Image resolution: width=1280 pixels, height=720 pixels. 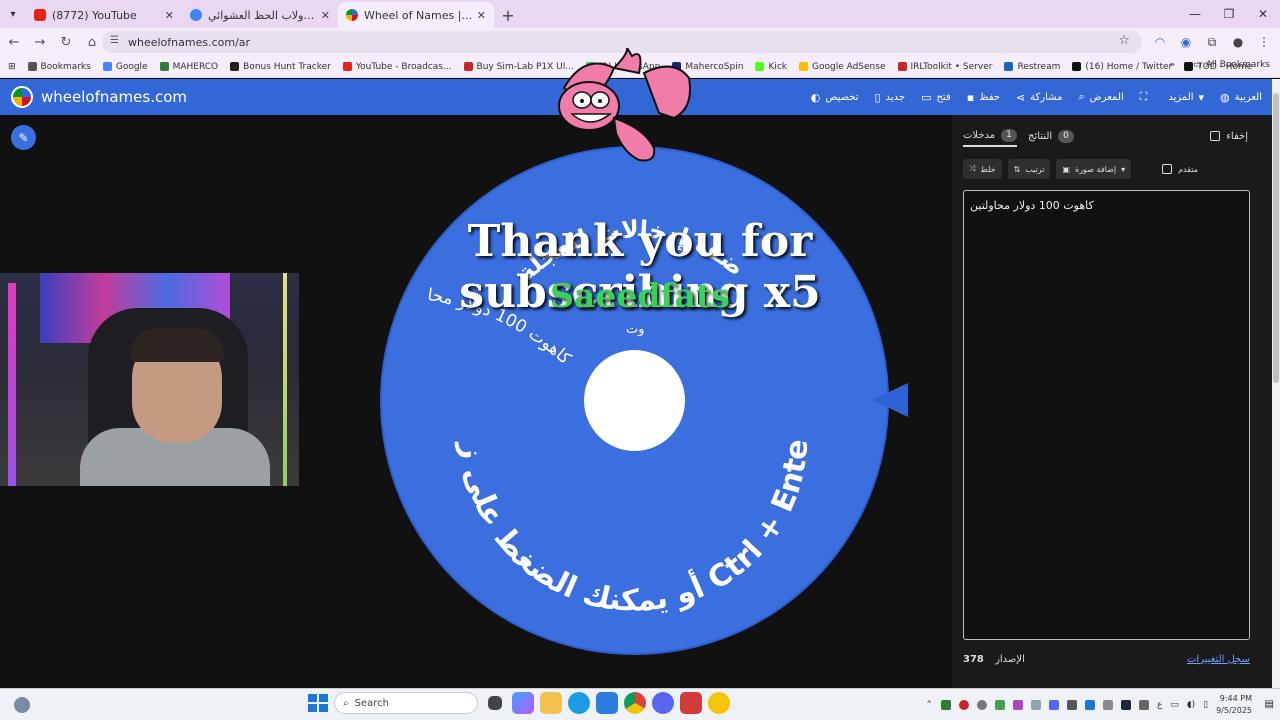 What do you see at coordinates (22, 705) in the screenshot?
I see `widgets-icon` at bounding box center [22, 705].